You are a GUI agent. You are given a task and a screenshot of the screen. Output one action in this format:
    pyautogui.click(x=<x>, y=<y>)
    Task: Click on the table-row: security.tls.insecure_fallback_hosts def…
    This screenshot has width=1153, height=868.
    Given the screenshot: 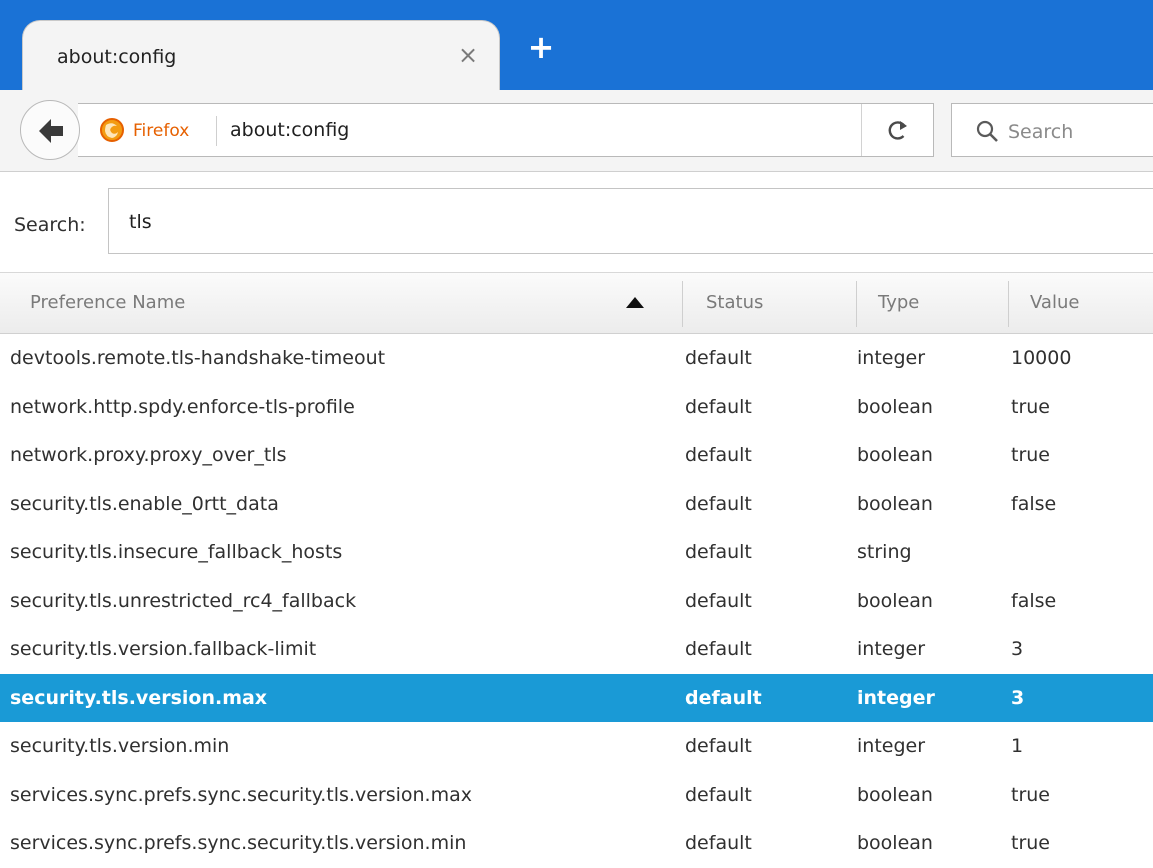 What is the action you would take?
    pyautogui.click(x=576, y=552)
    